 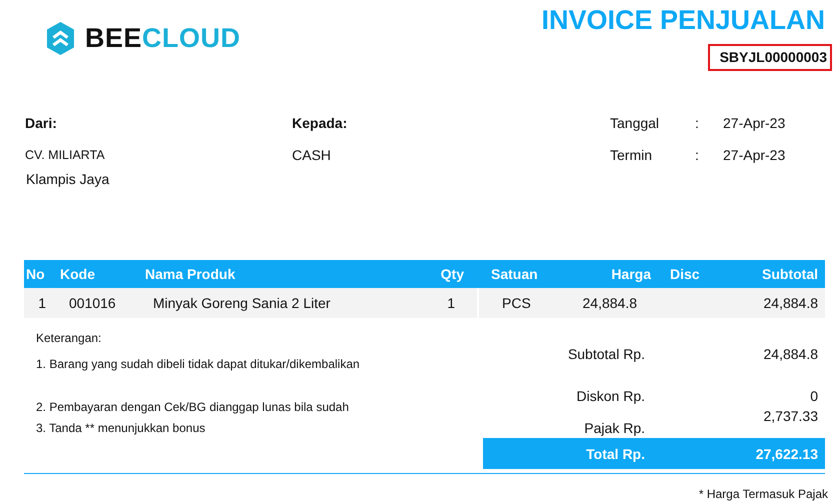 What do you see at coordinates (605, 354) in the screenshot?
I see `summary-label: Subtotal Rp.` at bounding box center [605, 354].